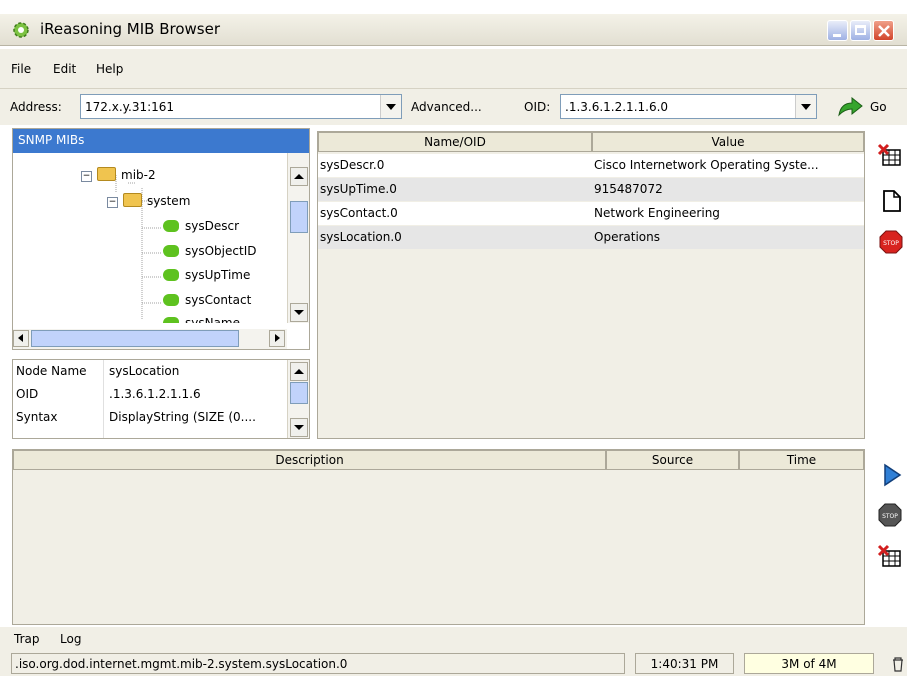 This screenshot has height=676, width=907. Describe the element at coordinates (390, 106) in the screenshot. I see `address-dropdown-arrow-icon` at that location.